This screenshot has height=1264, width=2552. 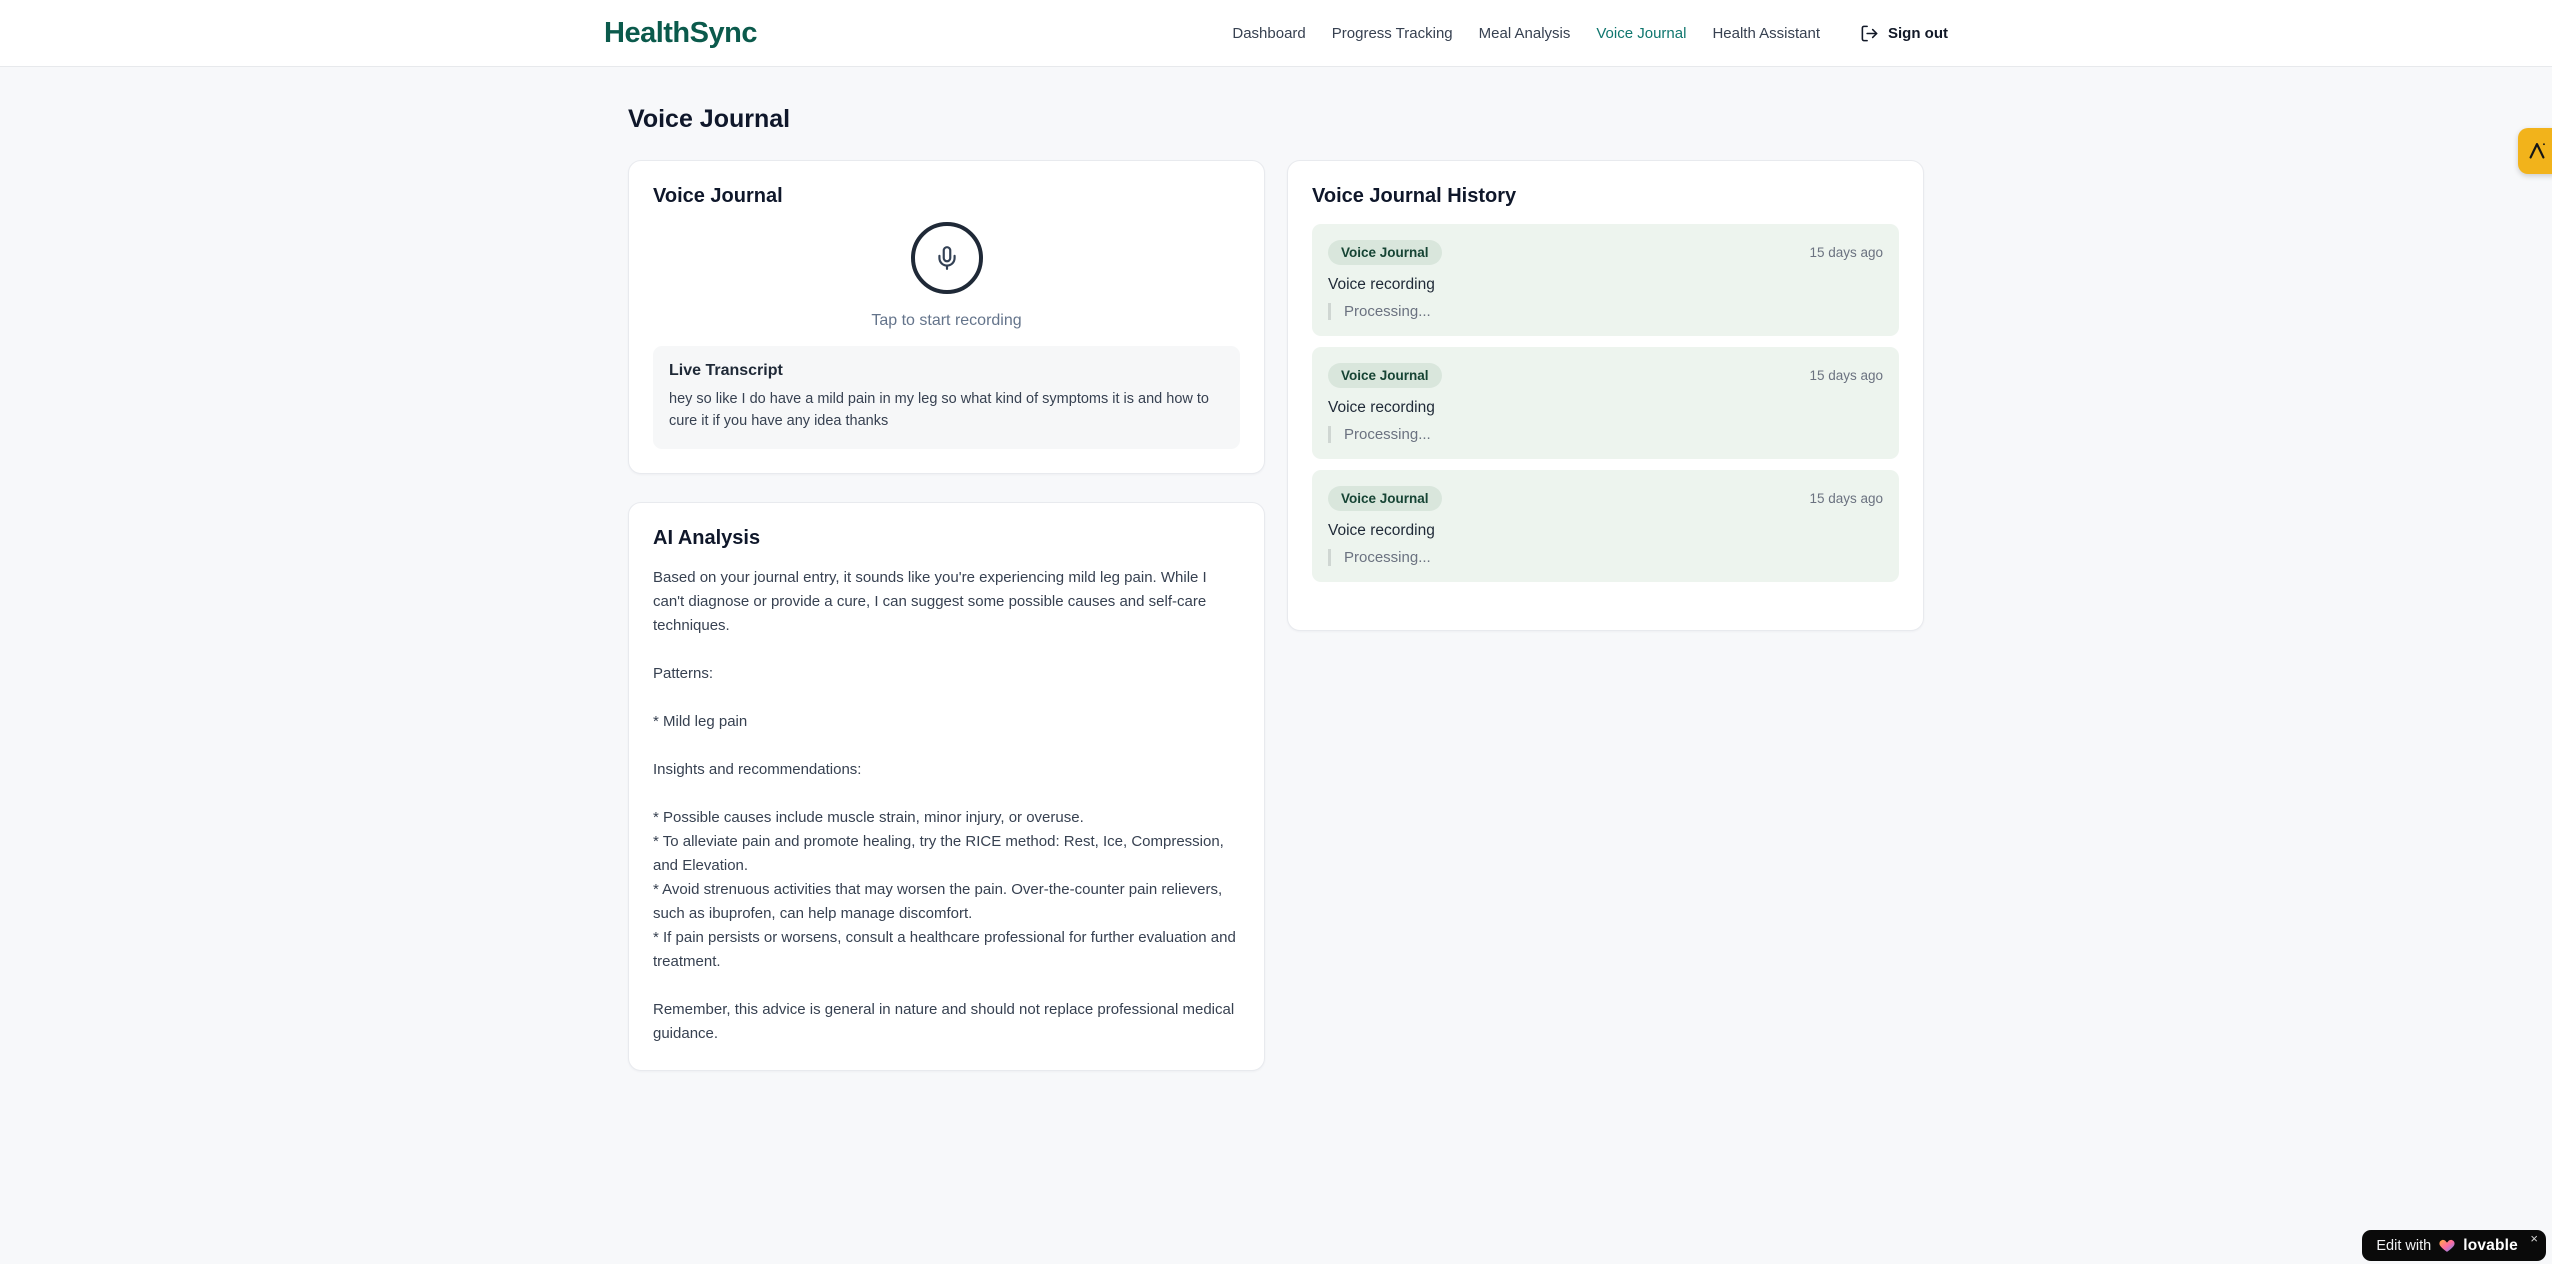 What do you see at coordinates (1641, 33) in the screenshot?
I see `nav-voice-journal: Voice Journal` at bounding box center [1641, 33].